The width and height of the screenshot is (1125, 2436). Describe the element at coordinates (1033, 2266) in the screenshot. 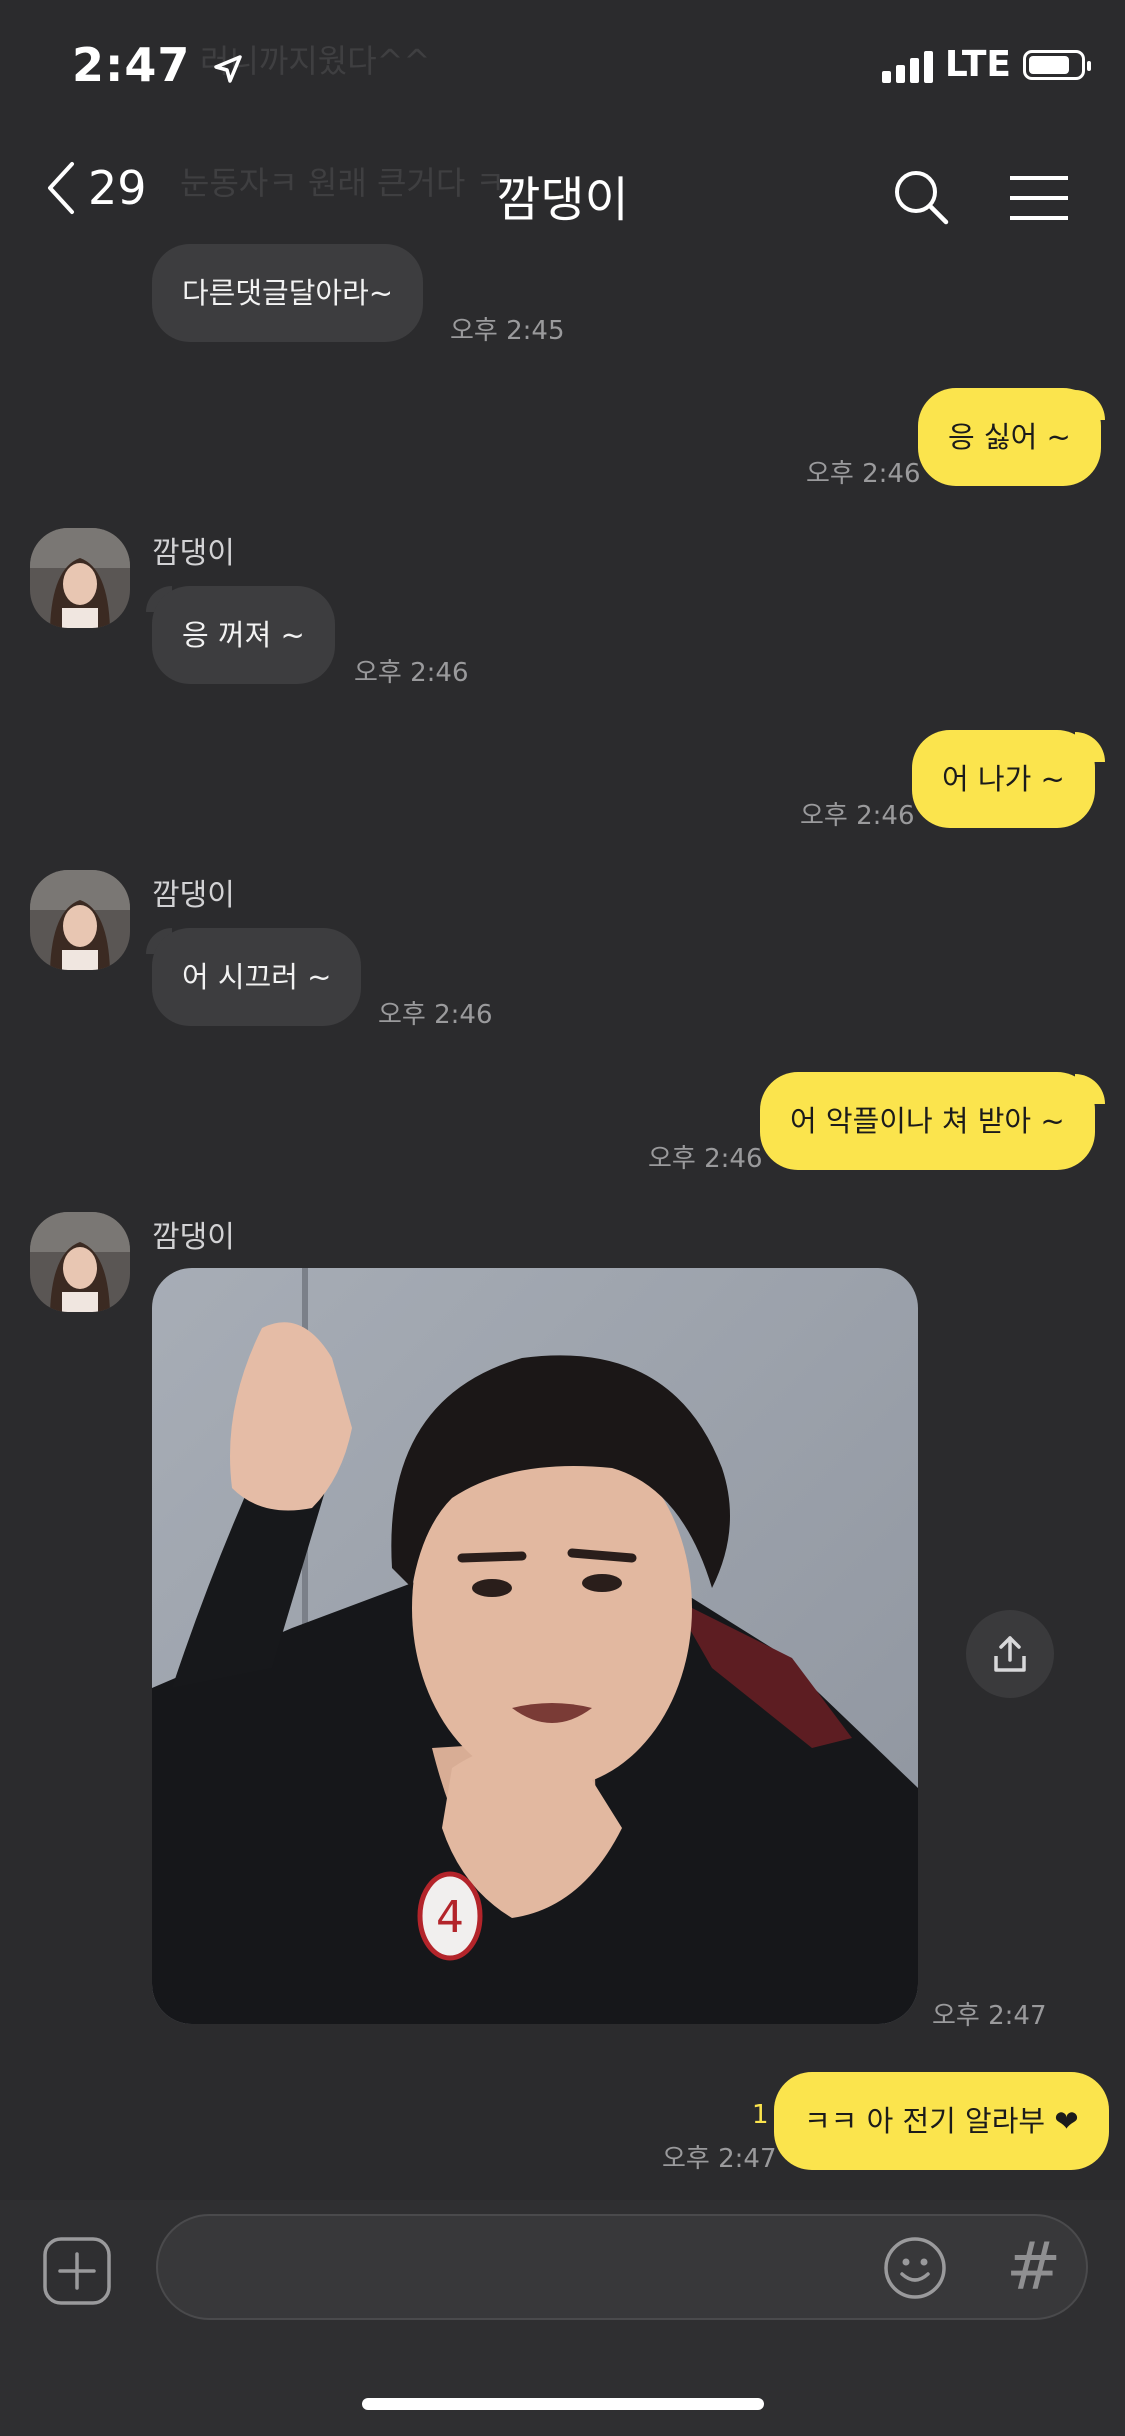

I see `hashtag-icon: #` at that location.